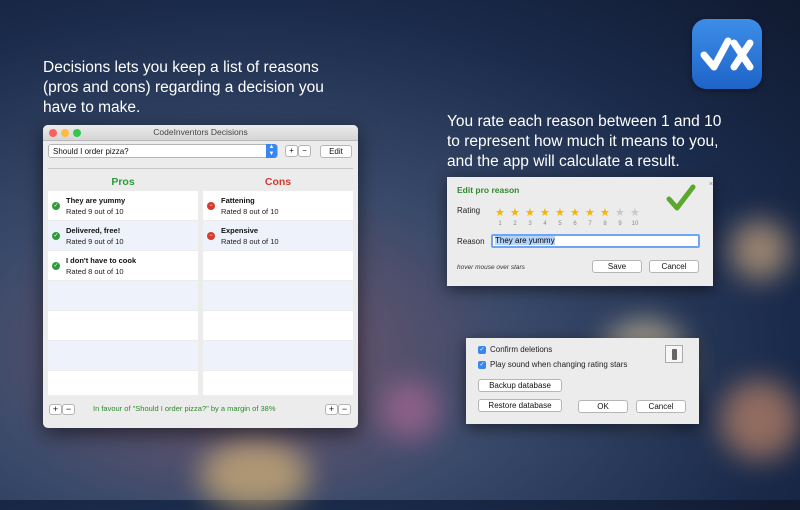  Describe the element at coordinates (123, 206) in the screenshot. I see `list-item: ✓ They are yummy Rated 9 out of 10` at that location.